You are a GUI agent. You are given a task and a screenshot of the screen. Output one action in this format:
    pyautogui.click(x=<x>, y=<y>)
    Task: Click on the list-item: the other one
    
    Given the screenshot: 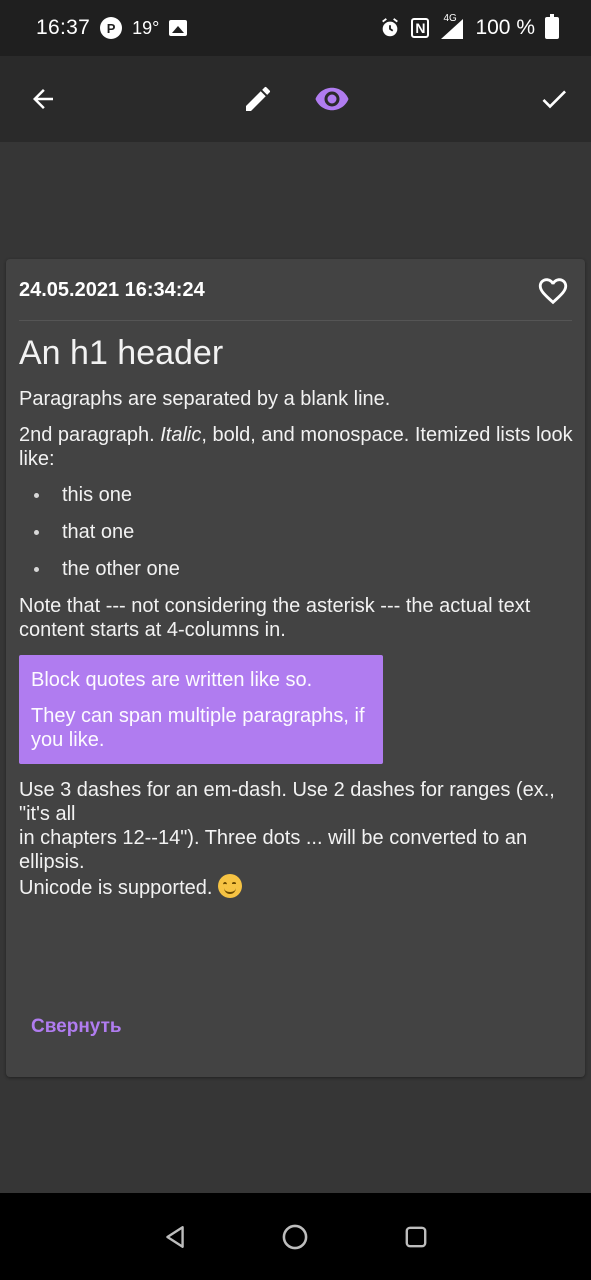 What is the action you would take?
    pyautogui.click(x=296, y=569)
    